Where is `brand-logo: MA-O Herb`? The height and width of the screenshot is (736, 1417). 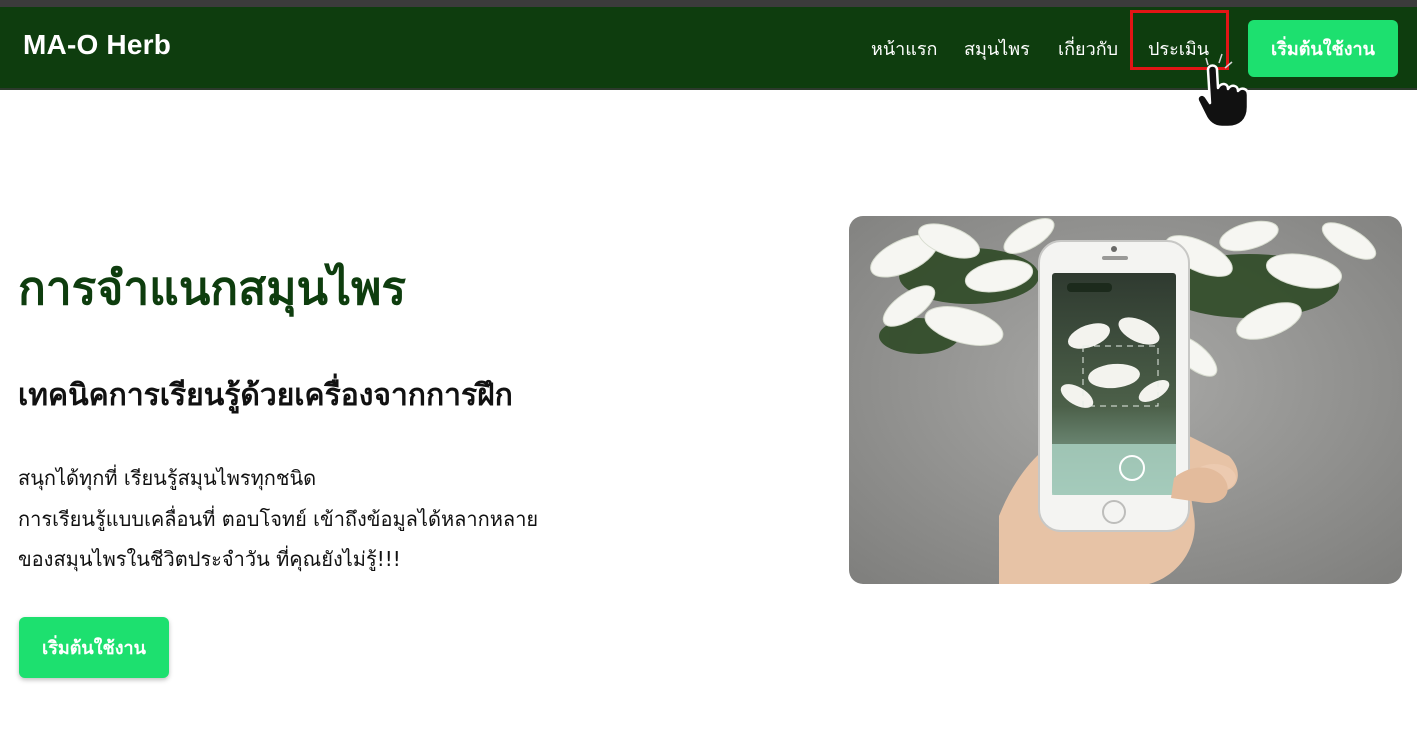 brand-logo: MA-O Herb is located at coordinates (97, 45).